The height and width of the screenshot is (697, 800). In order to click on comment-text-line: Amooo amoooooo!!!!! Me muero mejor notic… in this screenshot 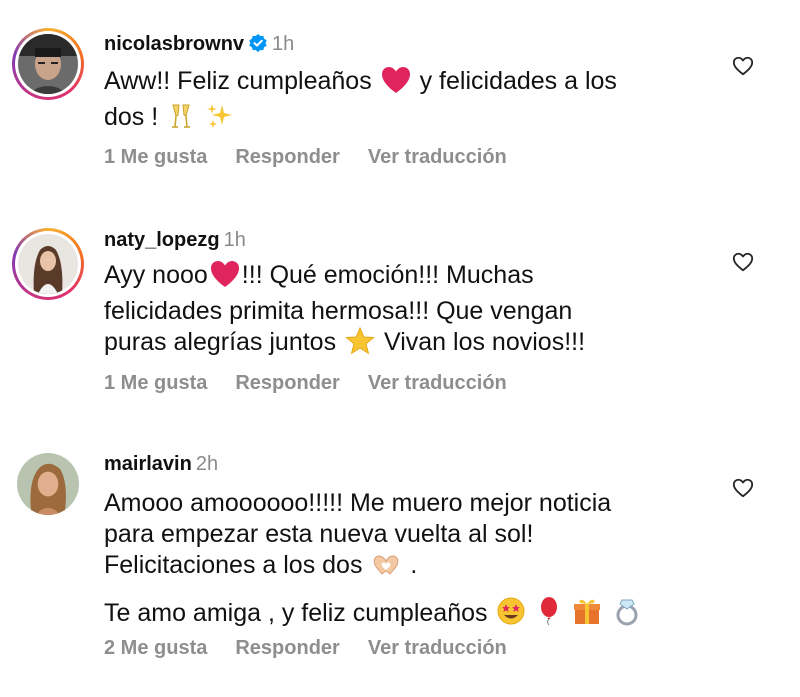, I will do `click(358, 503)`.